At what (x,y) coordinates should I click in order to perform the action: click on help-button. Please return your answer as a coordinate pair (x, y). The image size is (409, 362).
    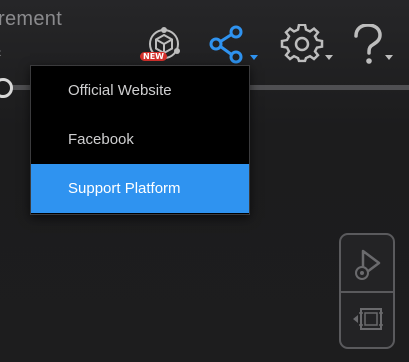
    Looking at the image, I should click on (375, 44).